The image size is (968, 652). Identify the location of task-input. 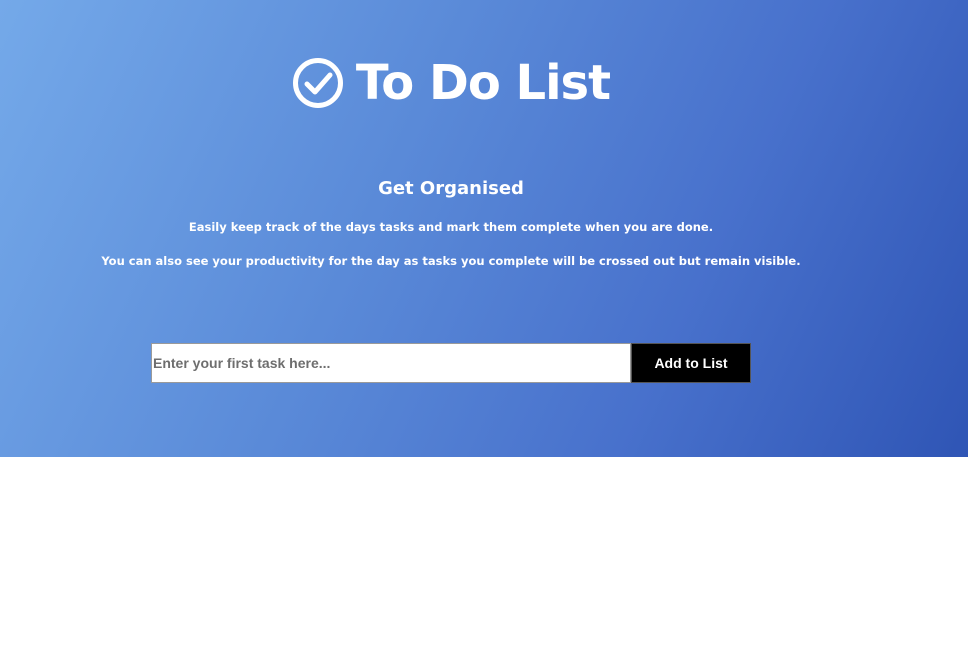
(391, 363).